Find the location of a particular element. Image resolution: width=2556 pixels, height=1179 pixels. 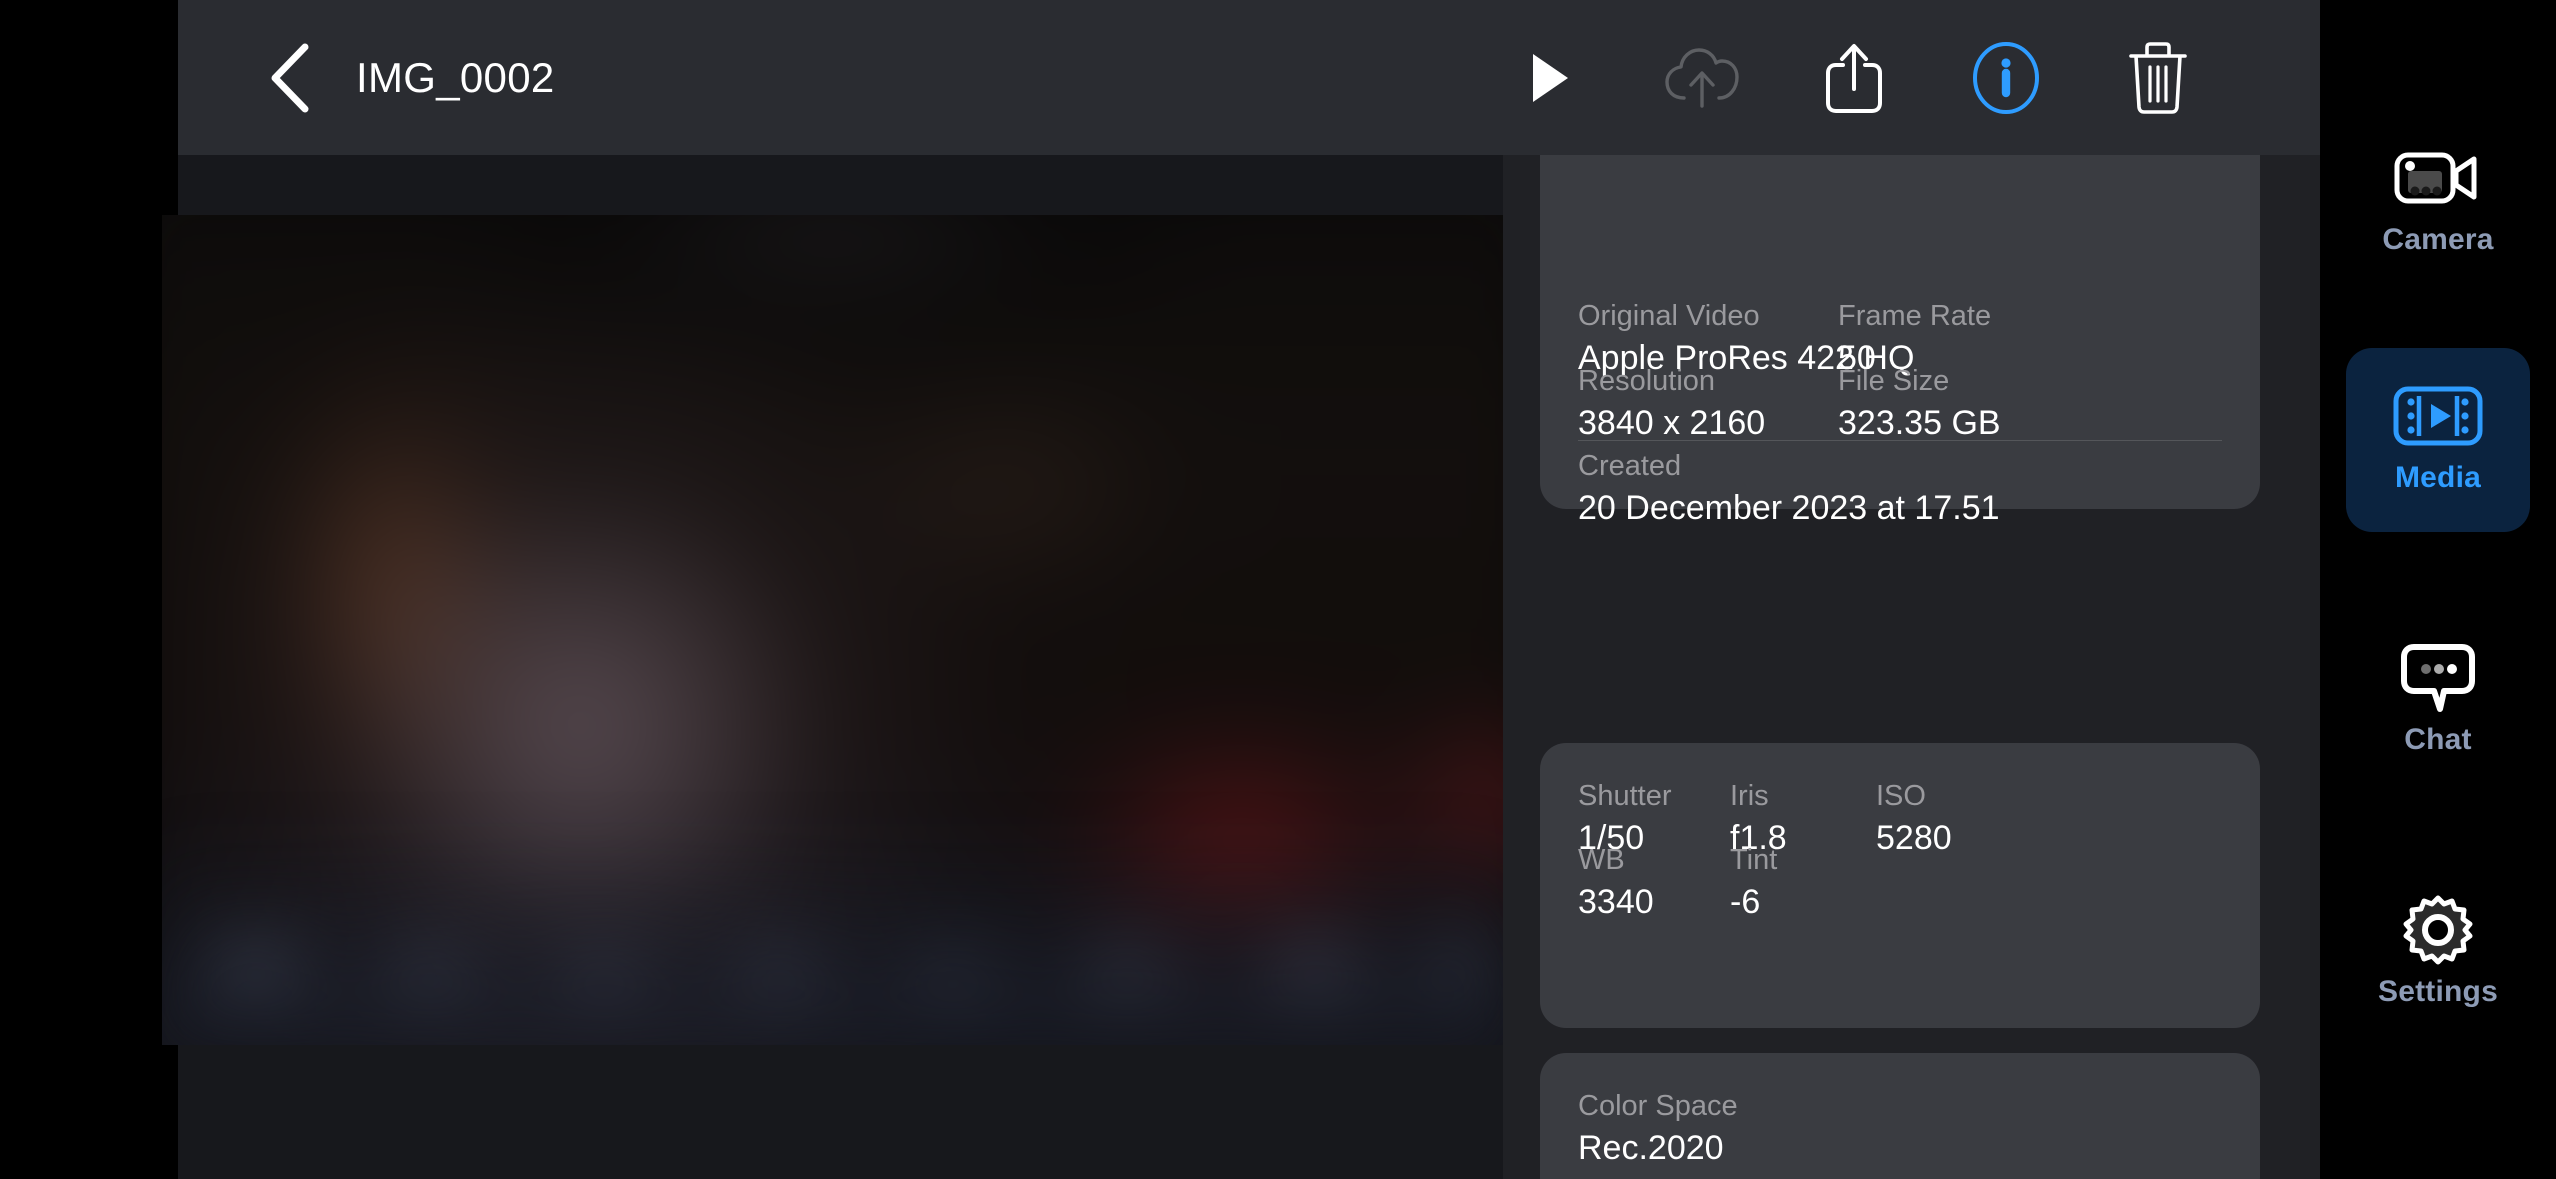

field-created: Created 20 December 2023 at 17.51 is located at coordinates (1789, 488).